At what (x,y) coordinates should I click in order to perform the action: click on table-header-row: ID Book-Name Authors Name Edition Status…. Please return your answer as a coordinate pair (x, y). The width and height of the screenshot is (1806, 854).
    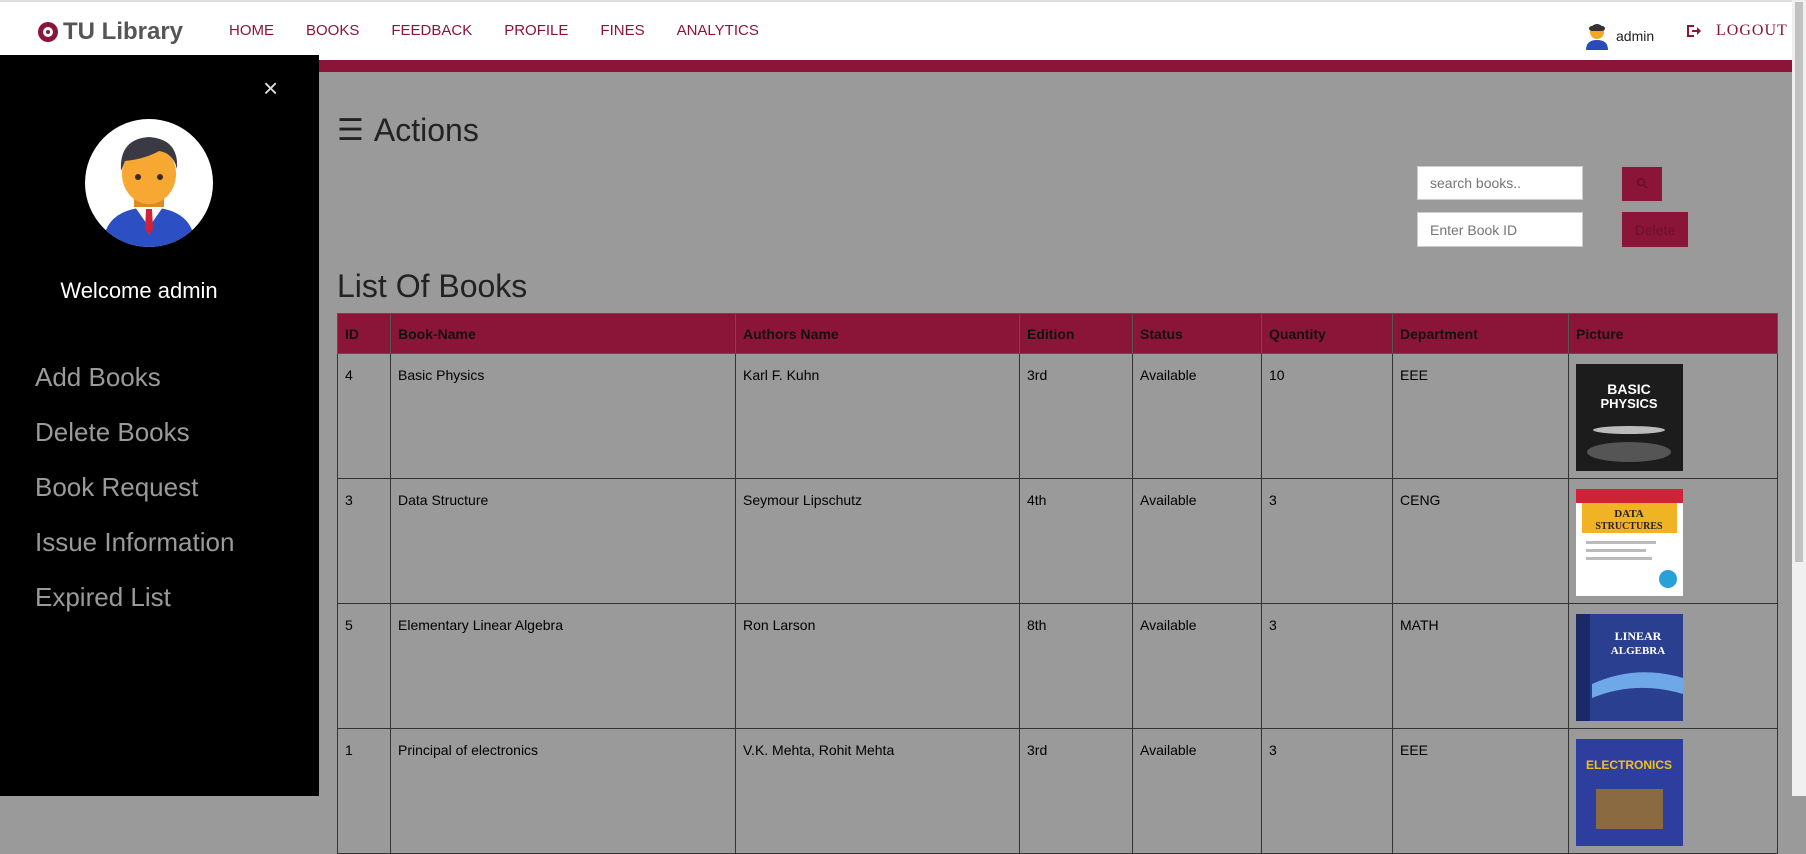
    Looking at the image, I should click on (1057, 333).